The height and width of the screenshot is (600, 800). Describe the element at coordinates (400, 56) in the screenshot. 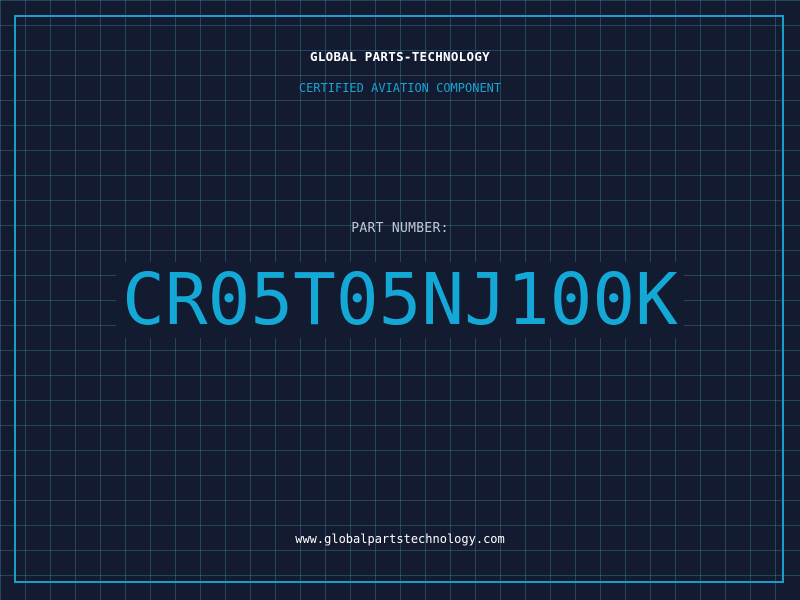

I see `company-name: GLOBAL PARTS-TECHNOLOGY` at that location.